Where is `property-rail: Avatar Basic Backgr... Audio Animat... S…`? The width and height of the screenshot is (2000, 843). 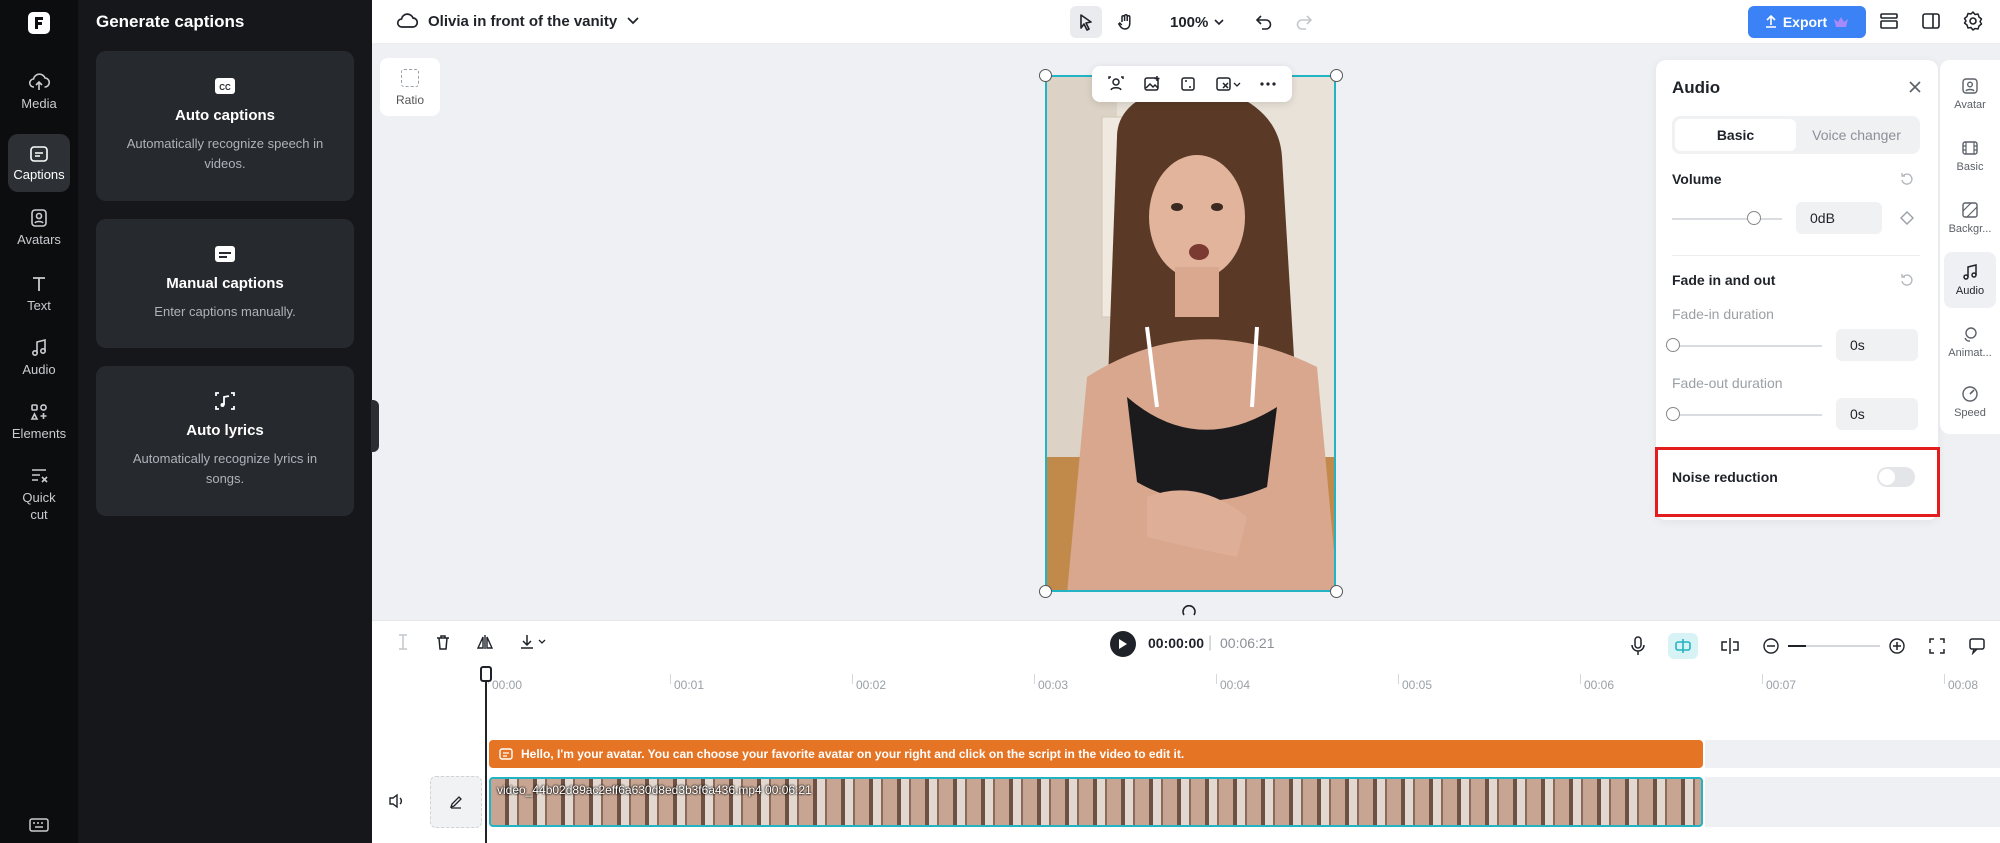 property-rail: Avatar Basic Backgr... Audio Animat... S… is located at coordinates (1970, 247).